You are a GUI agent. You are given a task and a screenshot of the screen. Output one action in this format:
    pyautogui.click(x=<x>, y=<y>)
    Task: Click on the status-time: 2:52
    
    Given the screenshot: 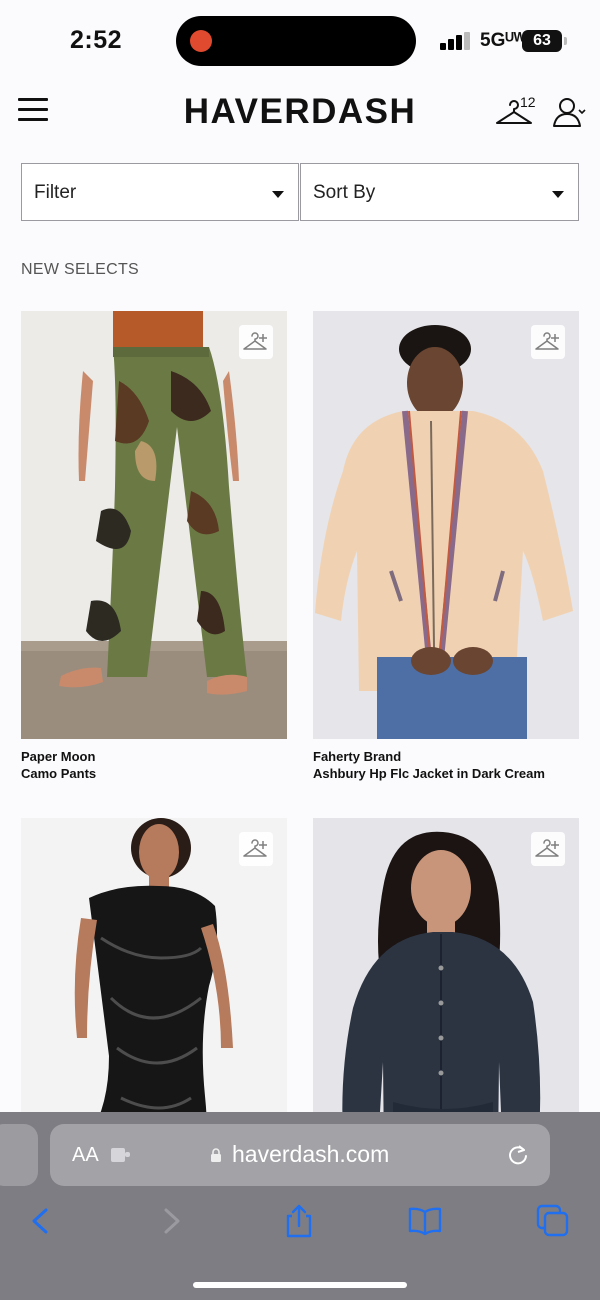 What is the action you would take?
    pyautogui.click(x=96, y=40)
    